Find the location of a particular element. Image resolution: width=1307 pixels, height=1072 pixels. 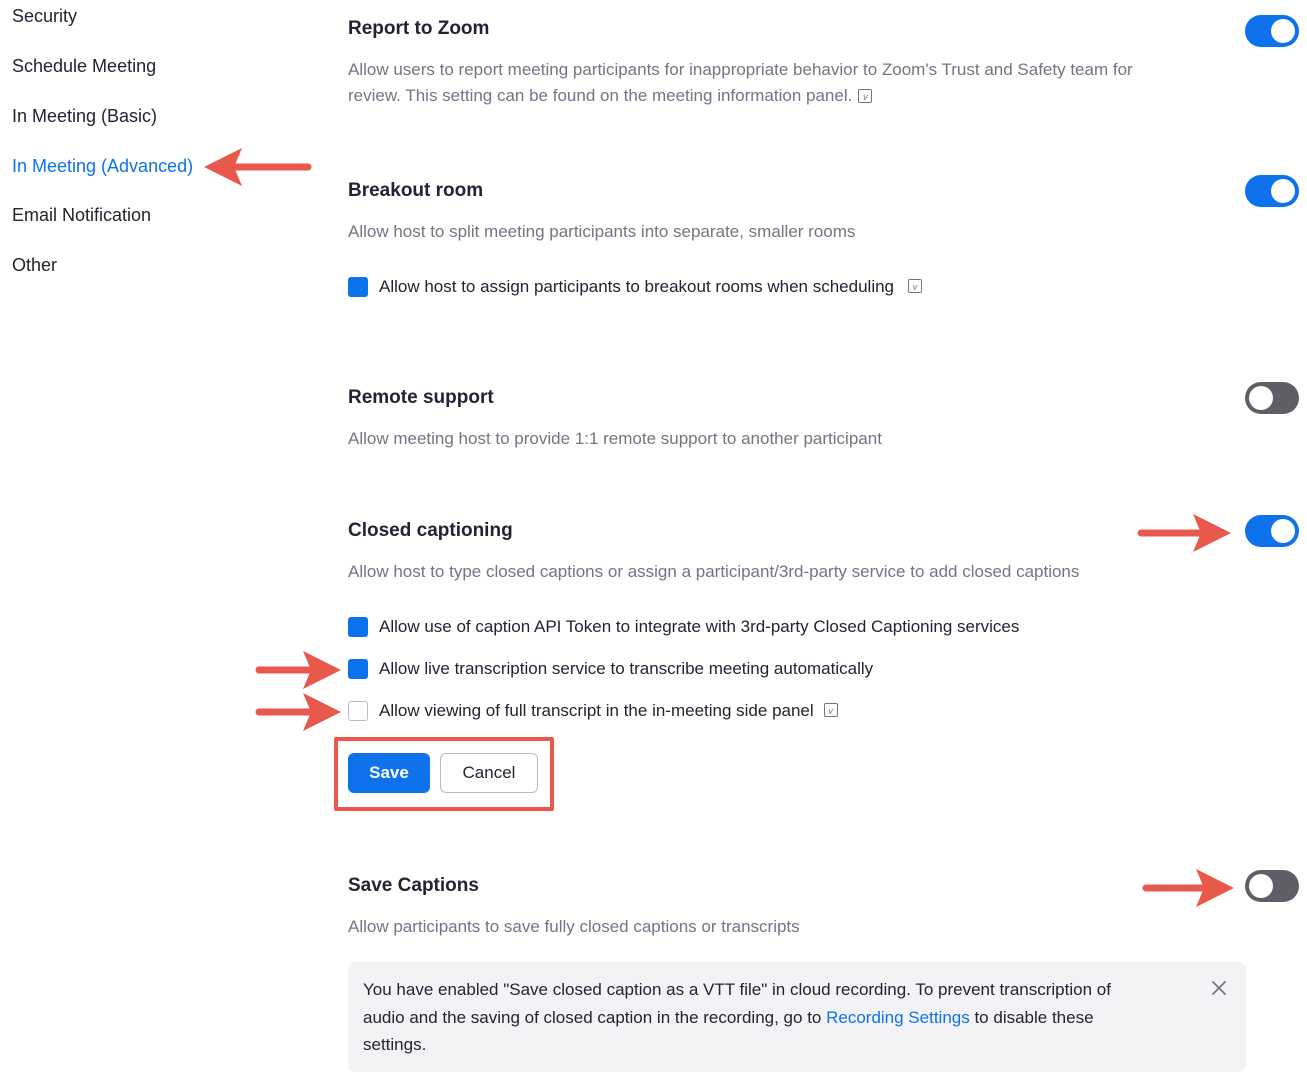

live-transcription-checkbox is located at coordinates (358, 669).